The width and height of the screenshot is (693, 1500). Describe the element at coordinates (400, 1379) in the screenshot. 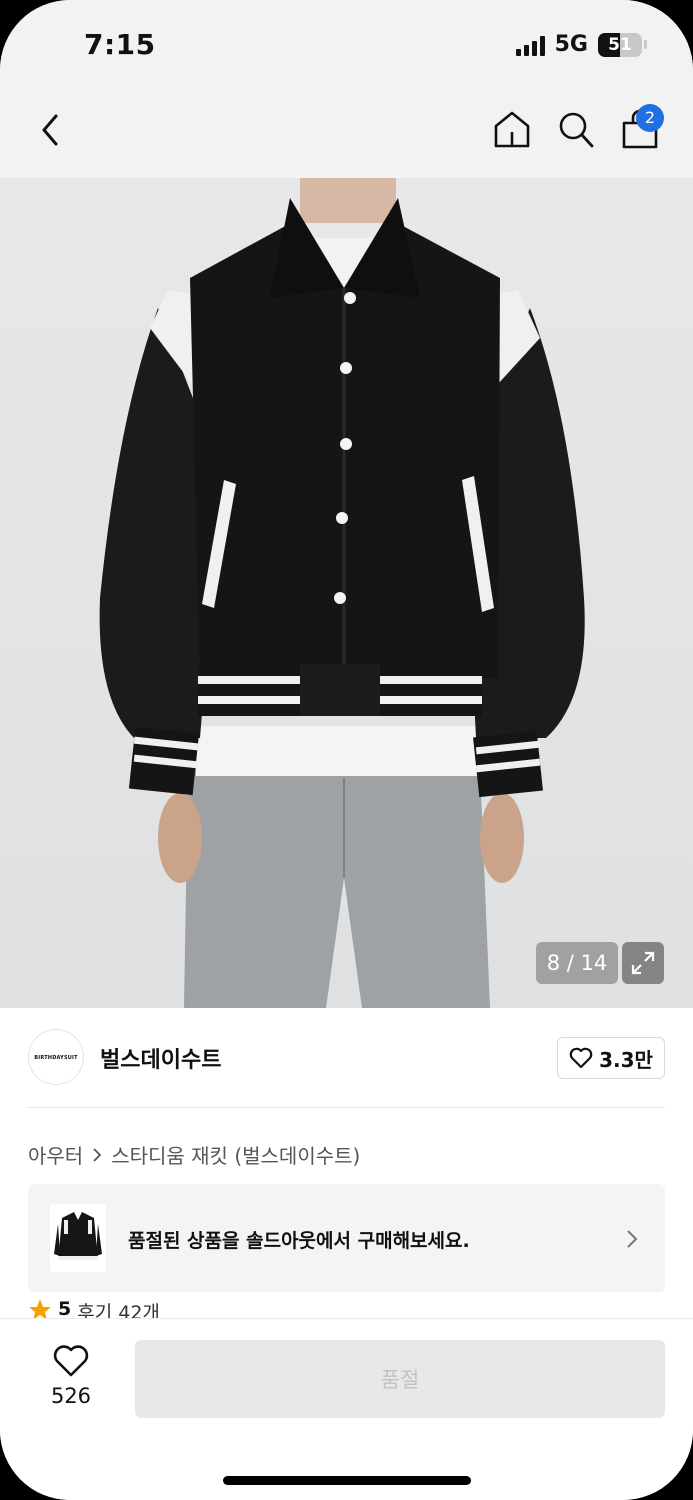

I see `soldout-button: 품절` at that location.